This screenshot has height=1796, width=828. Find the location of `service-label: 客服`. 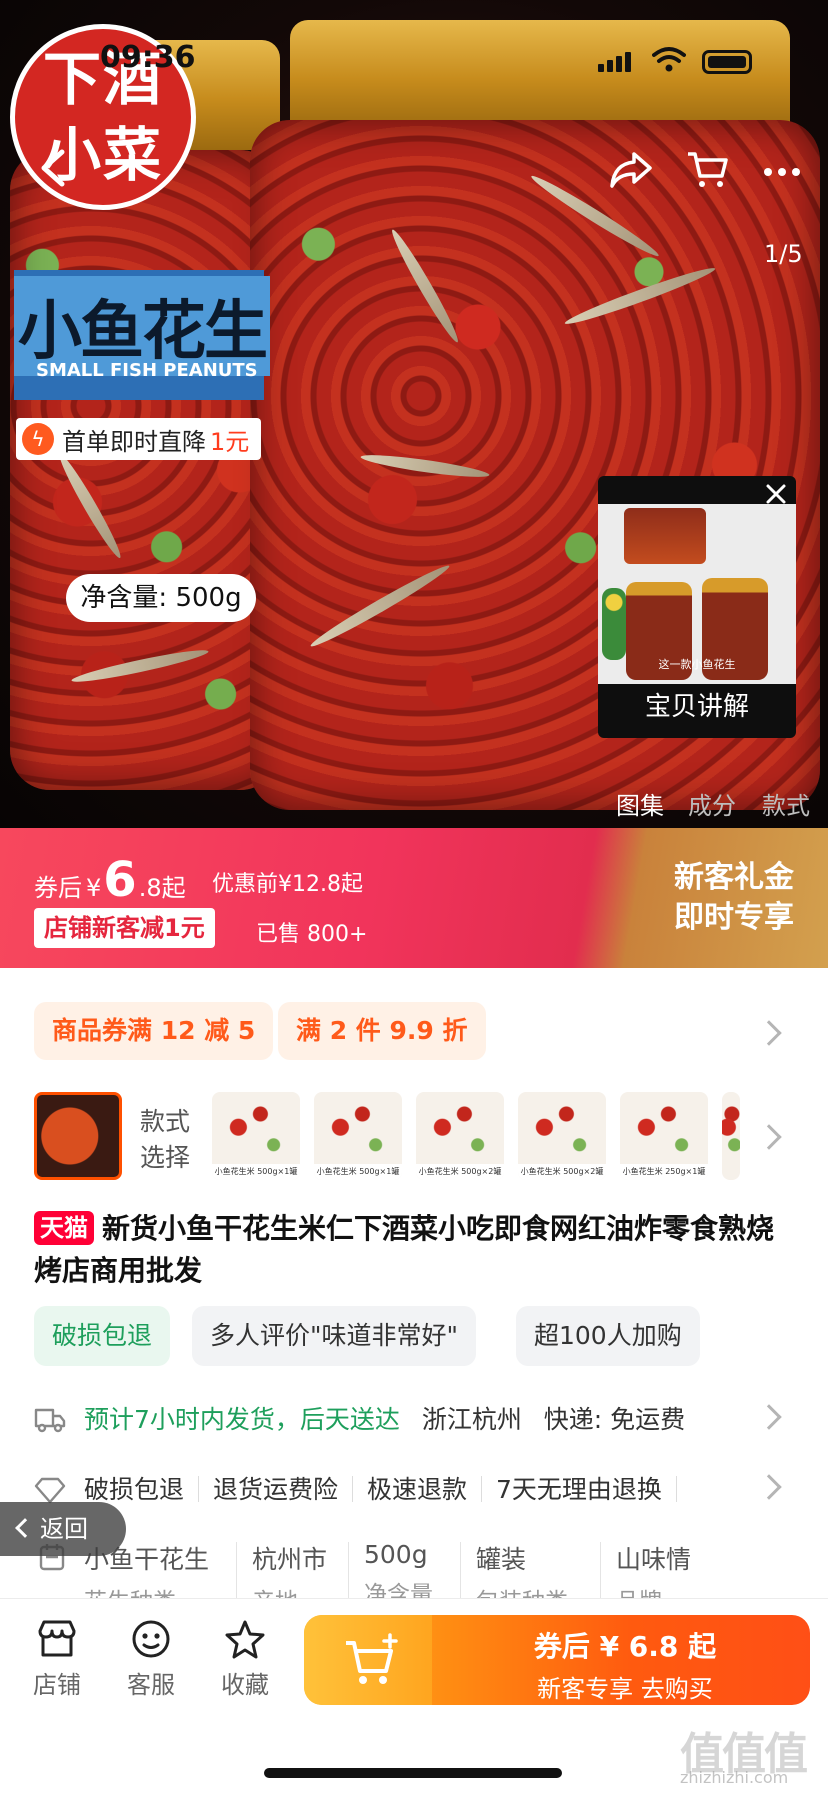

service-label: 客服 is located at coordinates (151, 1685).